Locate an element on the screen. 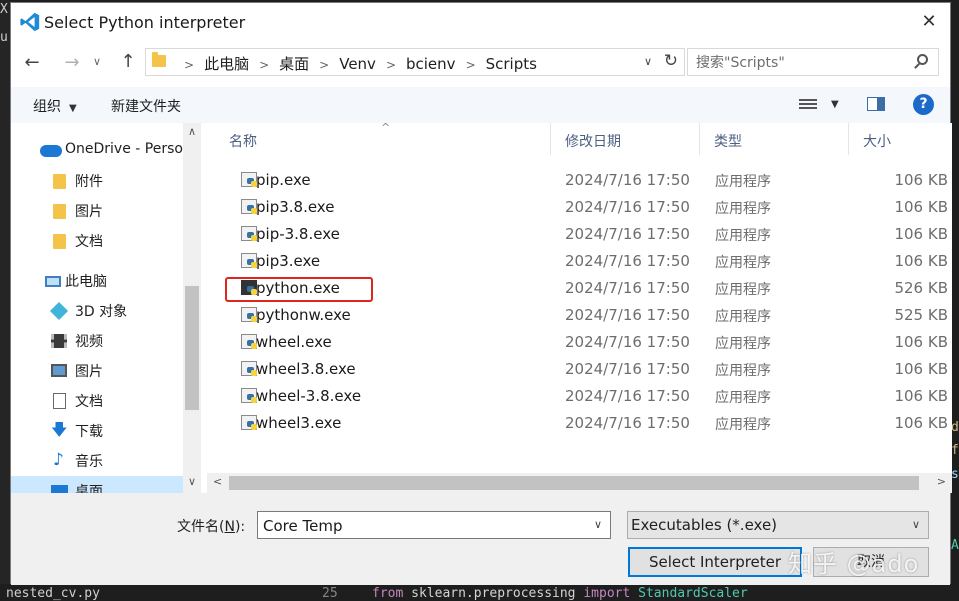 This screenshot has width=959, height=601. download-arrow-icon: 🡇 is located at coordinates (59, 429).